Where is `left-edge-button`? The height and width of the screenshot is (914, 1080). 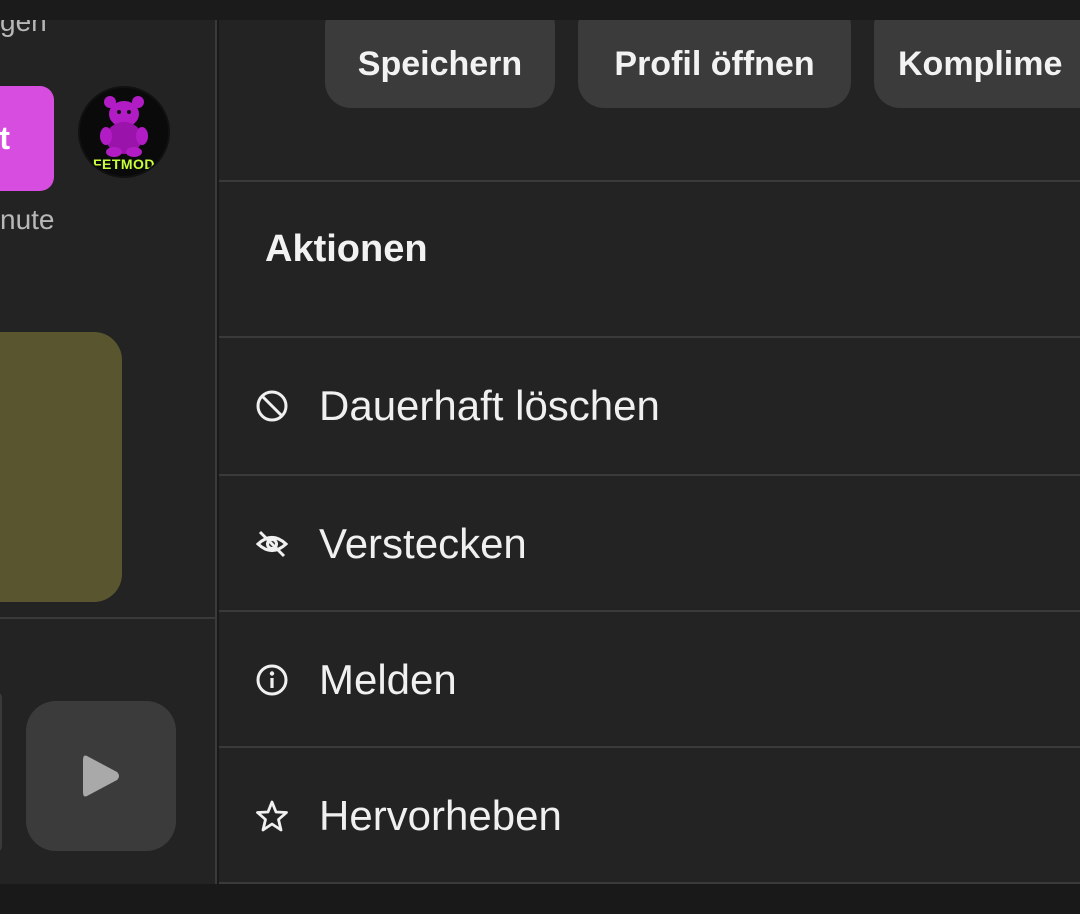
left-edge-button is located at coordinates (1, 772).